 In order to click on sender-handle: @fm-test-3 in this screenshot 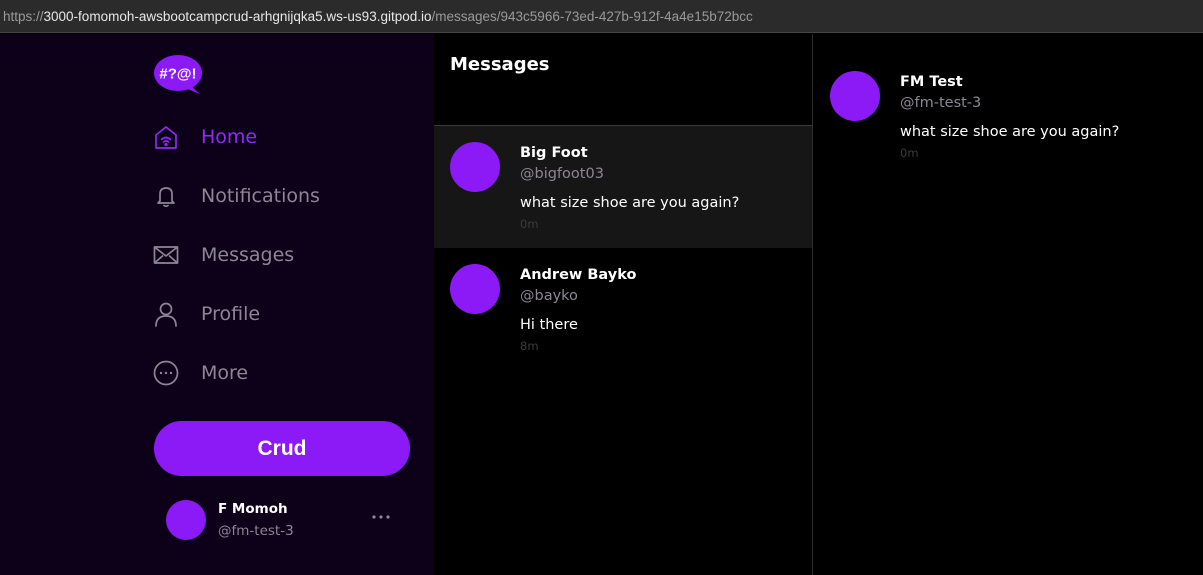, I will do `click(941, 103)`.